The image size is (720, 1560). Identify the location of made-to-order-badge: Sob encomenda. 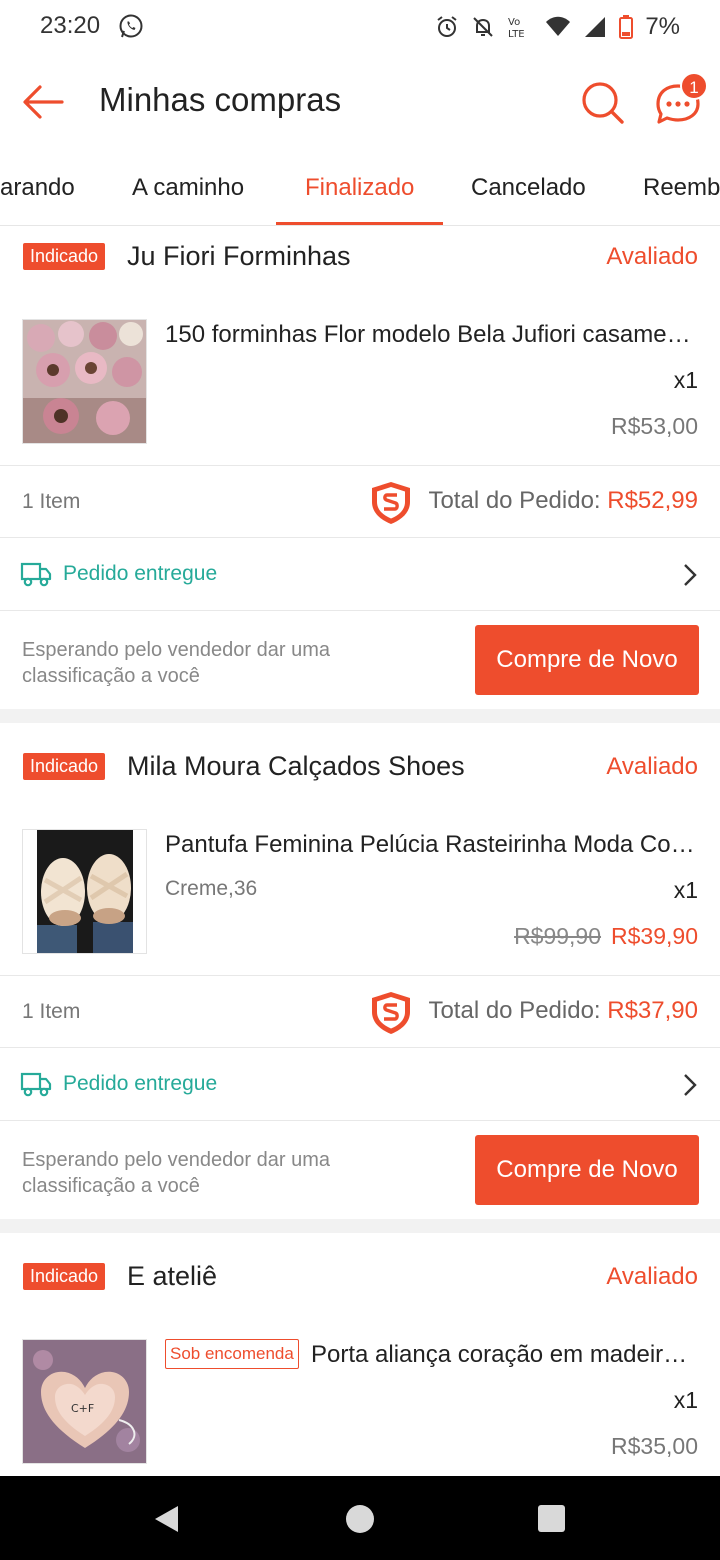
(232, 1354).